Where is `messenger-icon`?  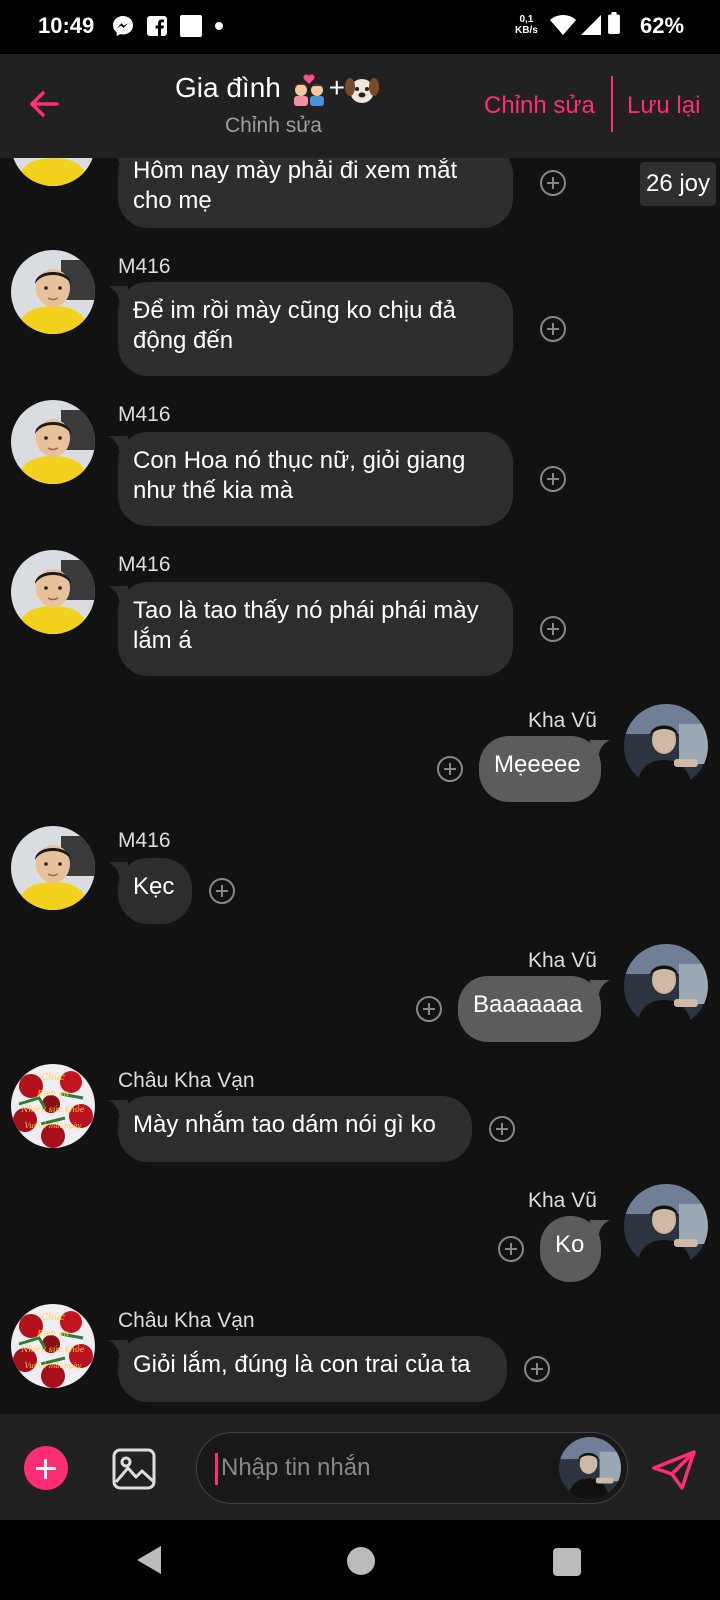 messenger-icon is located at coordinates (123, 26).